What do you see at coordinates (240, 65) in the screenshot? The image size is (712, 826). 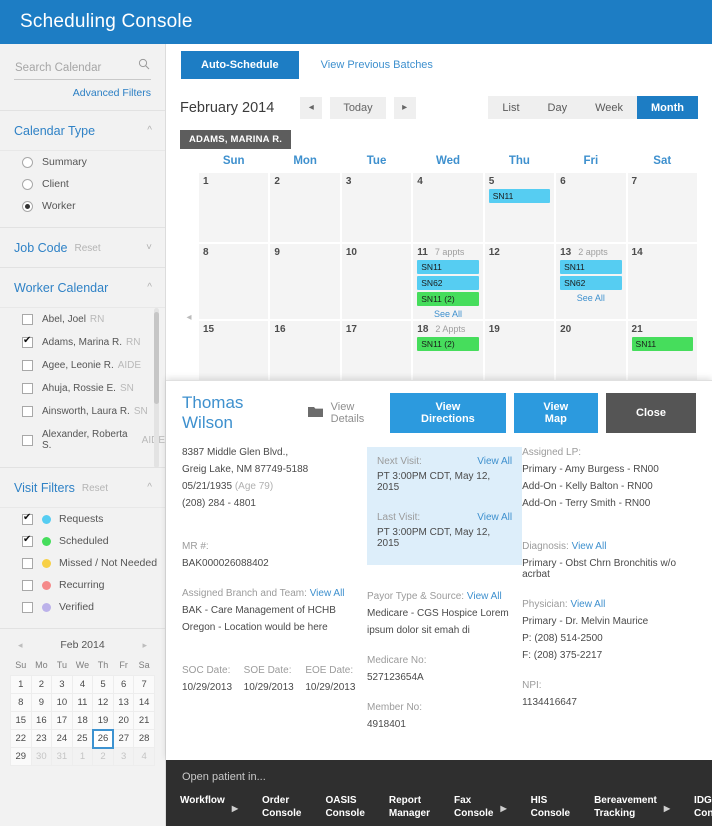 I see `auto-schedule-button: Auto-Schedule` at bounding box center [240, 65].